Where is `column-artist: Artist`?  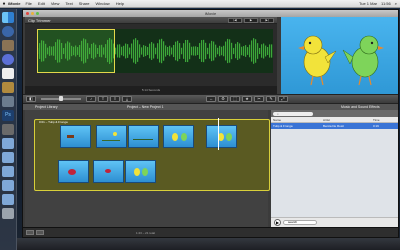 column-artist: Artist is located at coordinates (346, 119).